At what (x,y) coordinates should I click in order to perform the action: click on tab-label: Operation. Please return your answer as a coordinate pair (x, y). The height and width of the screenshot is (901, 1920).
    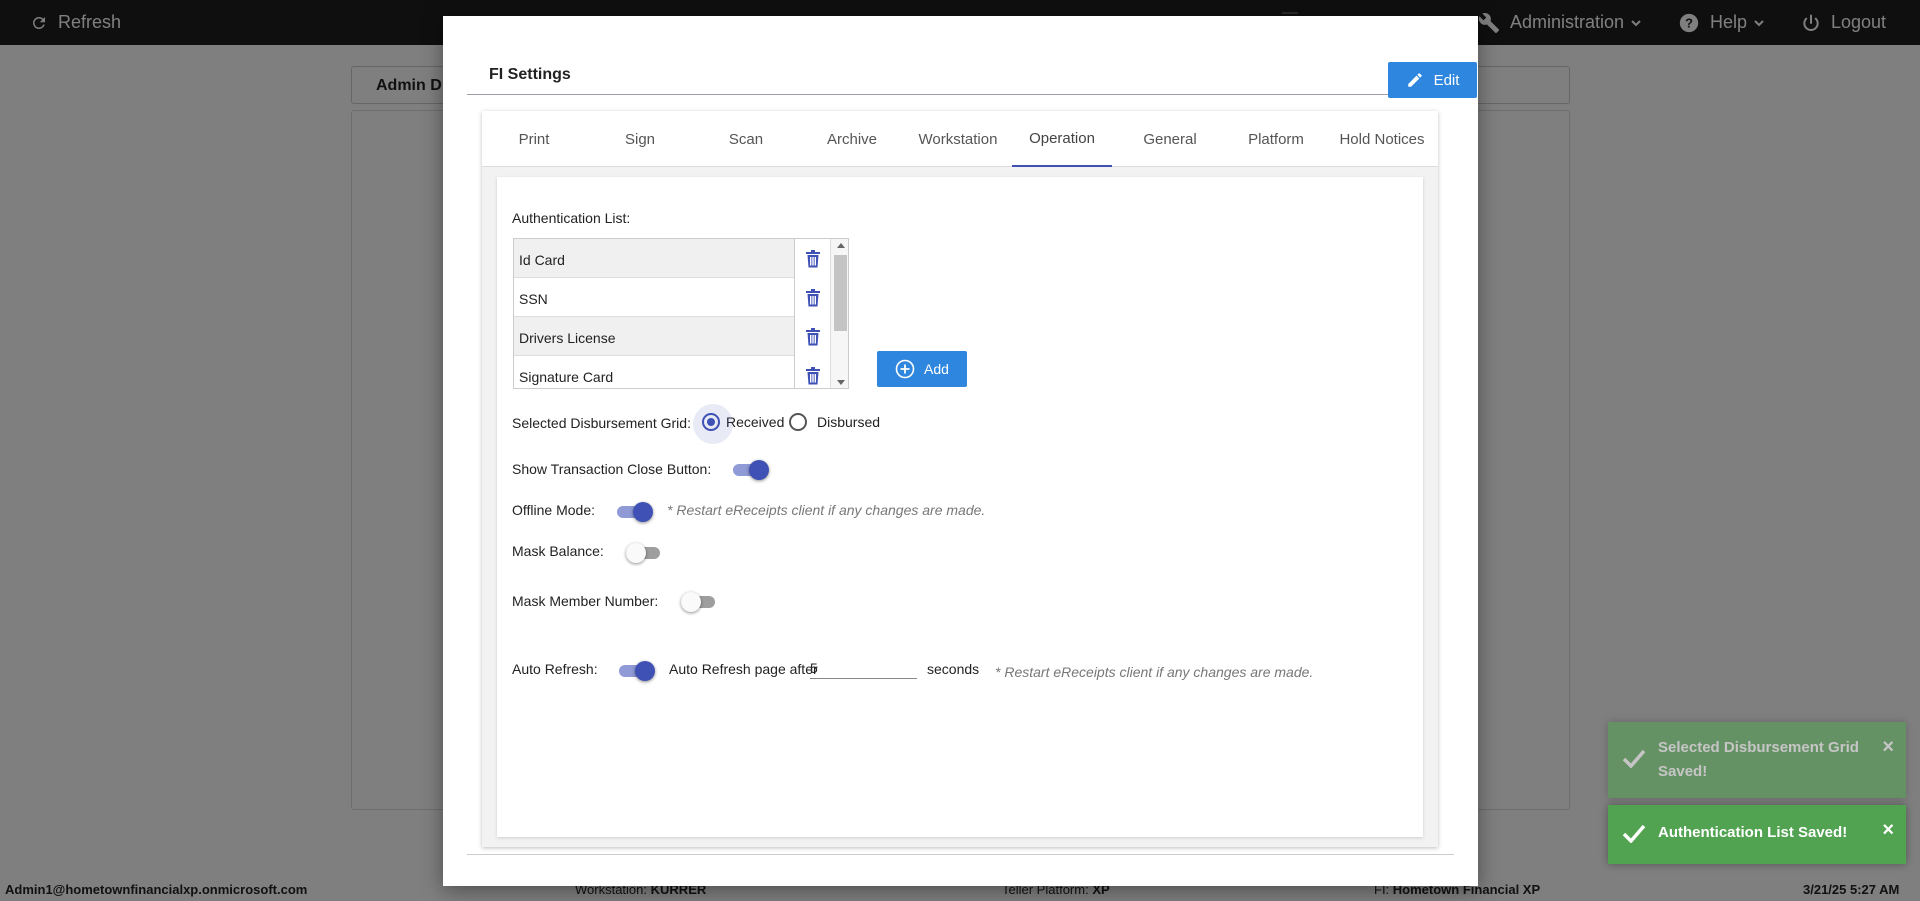
    Looking at the image, I should click on (1062, 138).